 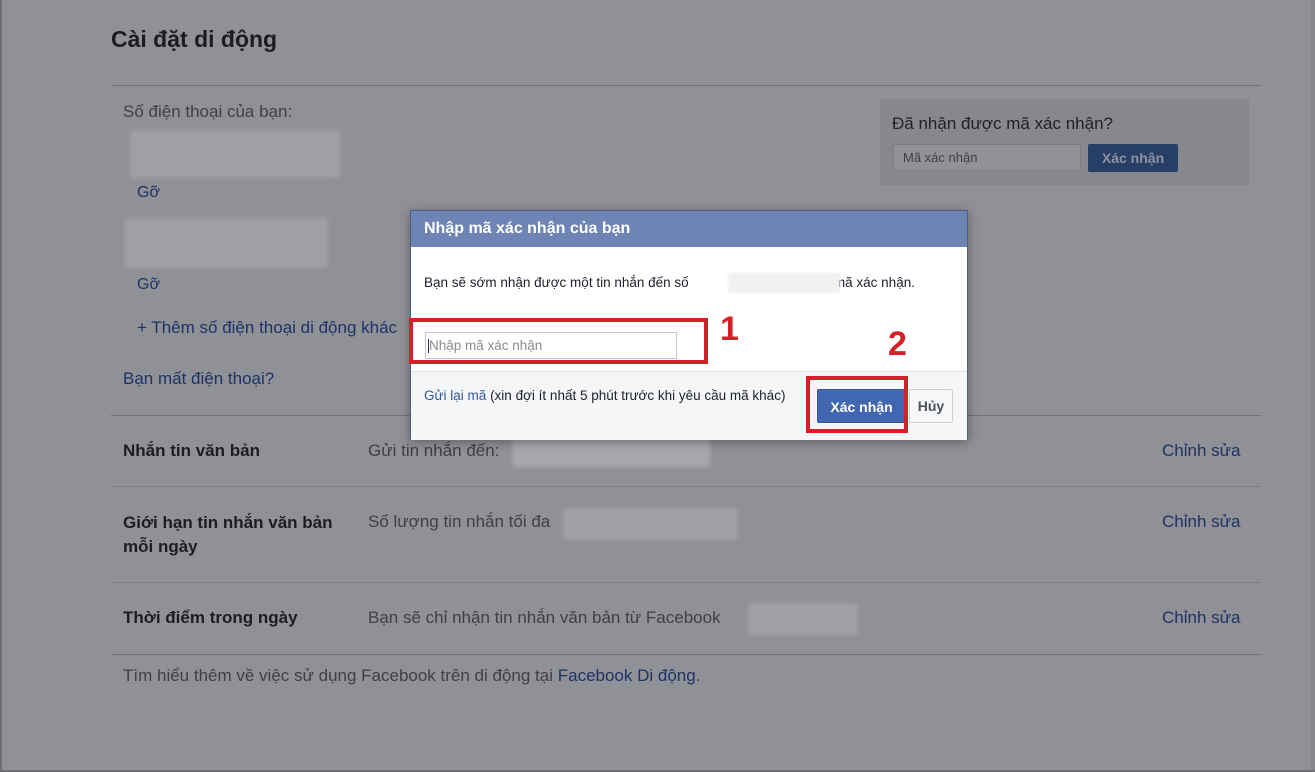 I want to click on facebook-mobile-link: Facebook Di động, so click(x=627, y=675).